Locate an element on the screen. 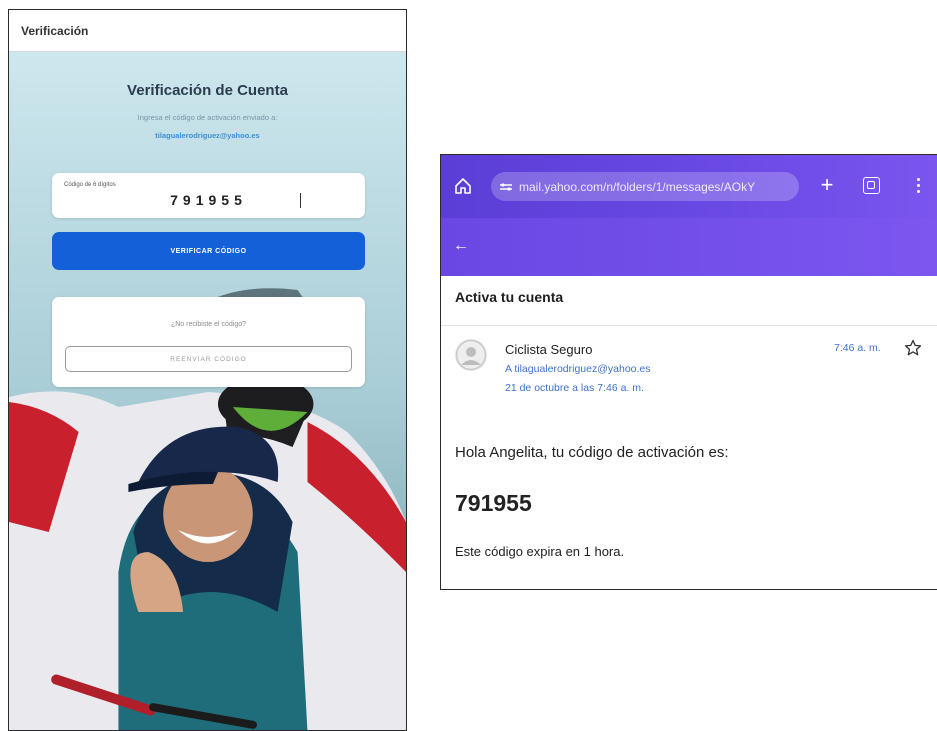  site-settings-icon is located at coordinates (506, 187).